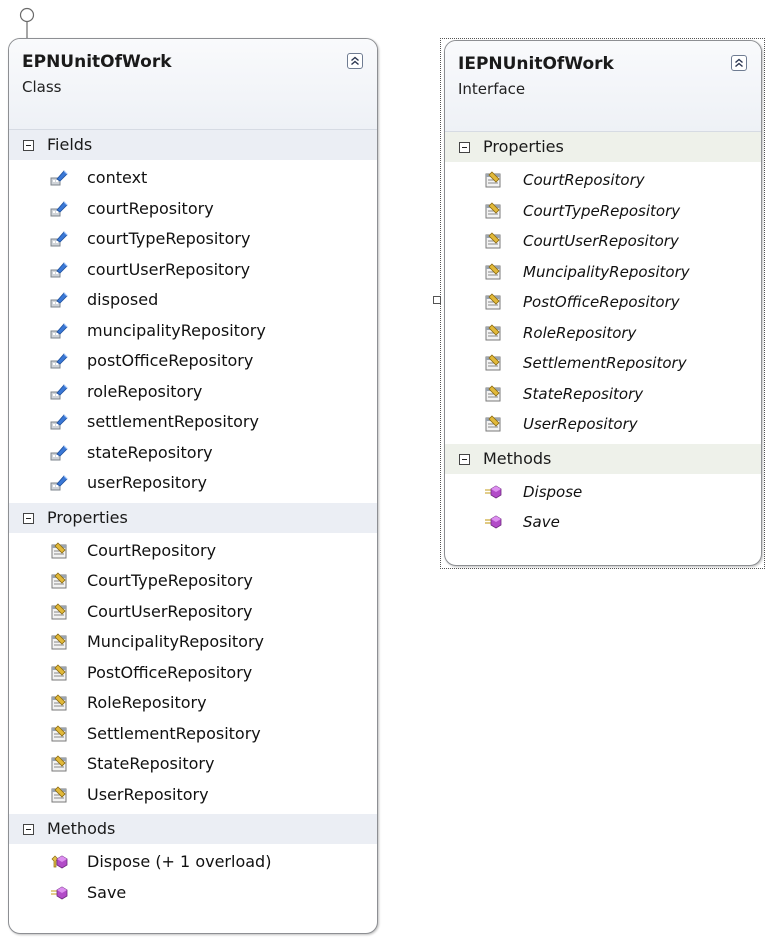 This screenshot has width=765, height=938. I want to click on section-title: Properties, so click(87, 517).